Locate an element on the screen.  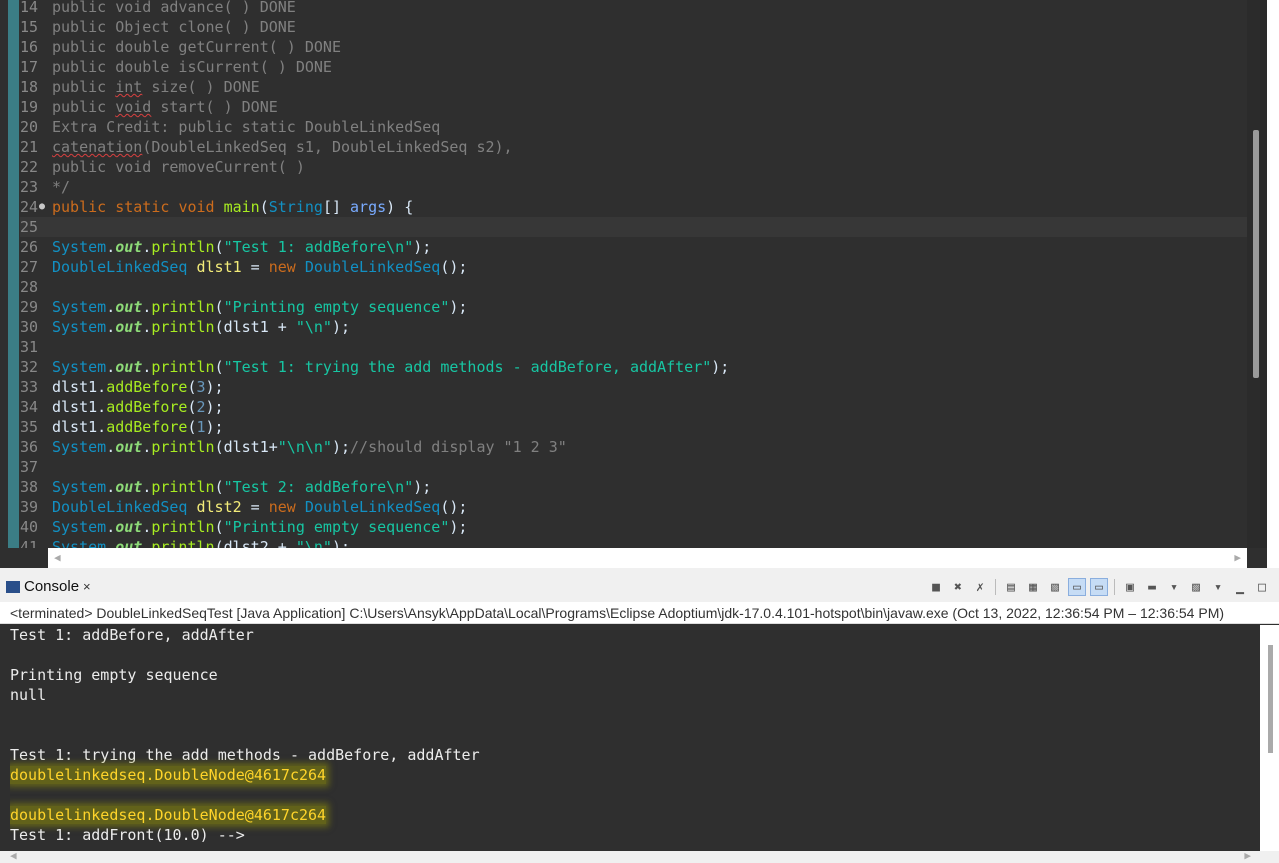
editor-vertical-scrollbar is located at coordinates (1257, 274).